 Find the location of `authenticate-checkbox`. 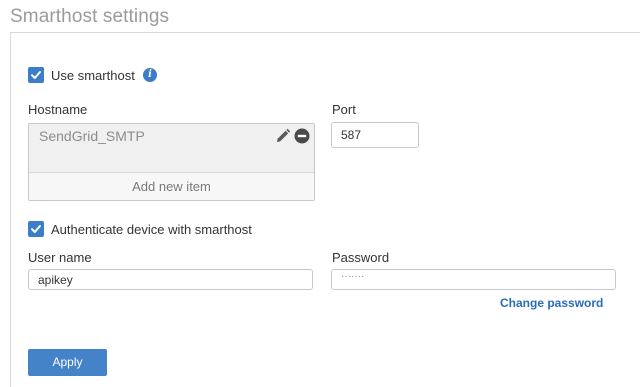

authenticate-checkbox is located at coordinates (36, 229).